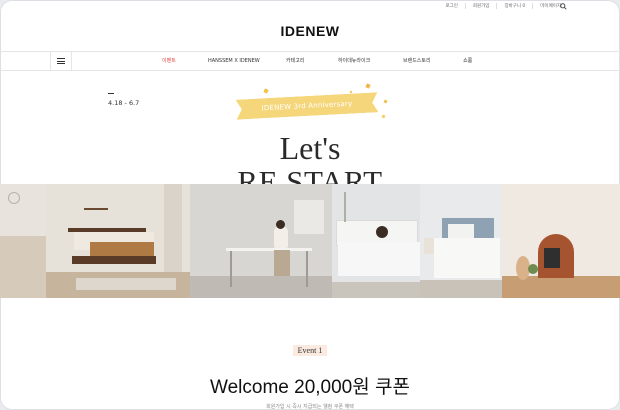  Describe the element at coordinates (61, 61) in the screenshot. I see `hamburger-menu-icon` at that location.